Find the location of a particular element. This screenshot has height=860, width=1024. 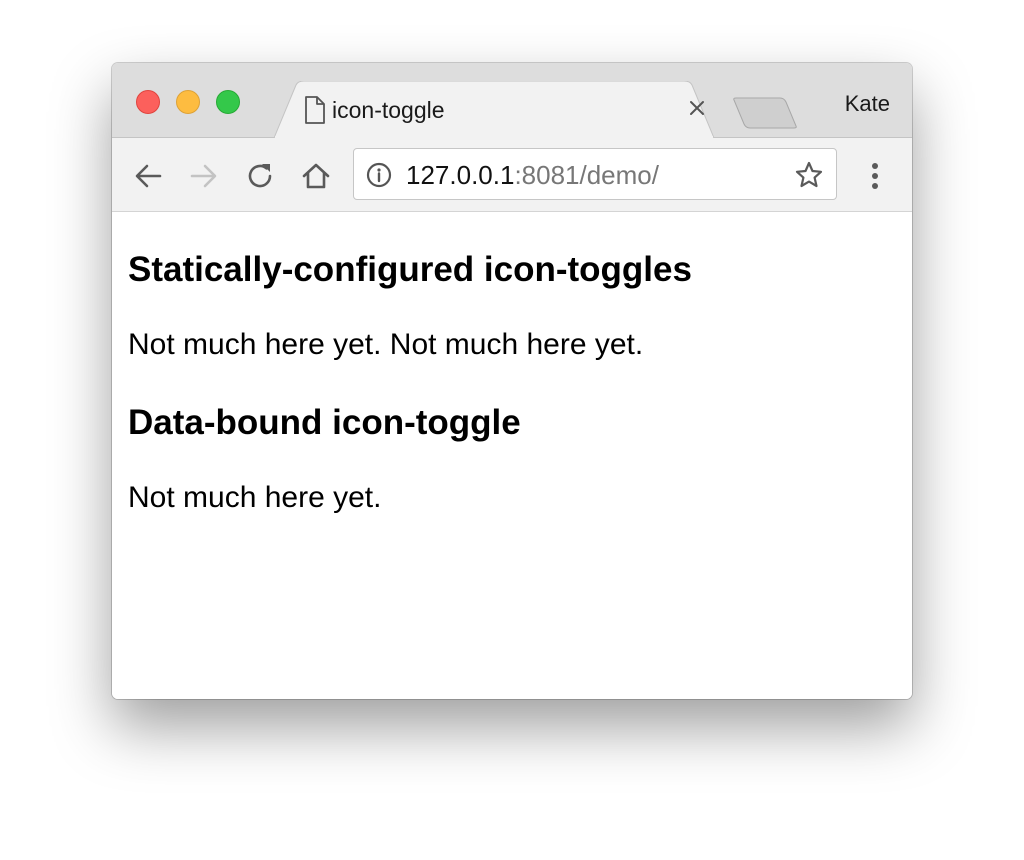

address-bar: 127.0.0.1:8081/demo/ is located at coordinates (595, 174).